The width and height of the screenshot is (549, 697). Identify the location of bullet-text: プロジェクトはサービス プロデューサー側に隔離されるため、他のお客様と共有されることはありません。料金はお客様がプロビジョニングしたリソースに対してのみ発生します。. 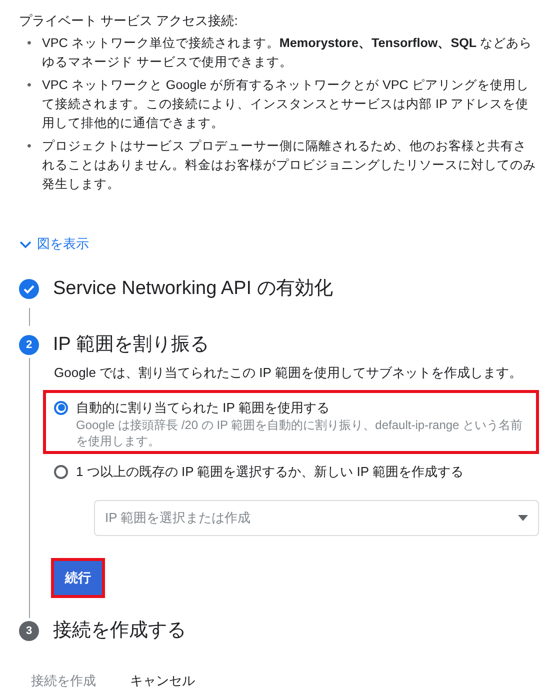
(289, 165).